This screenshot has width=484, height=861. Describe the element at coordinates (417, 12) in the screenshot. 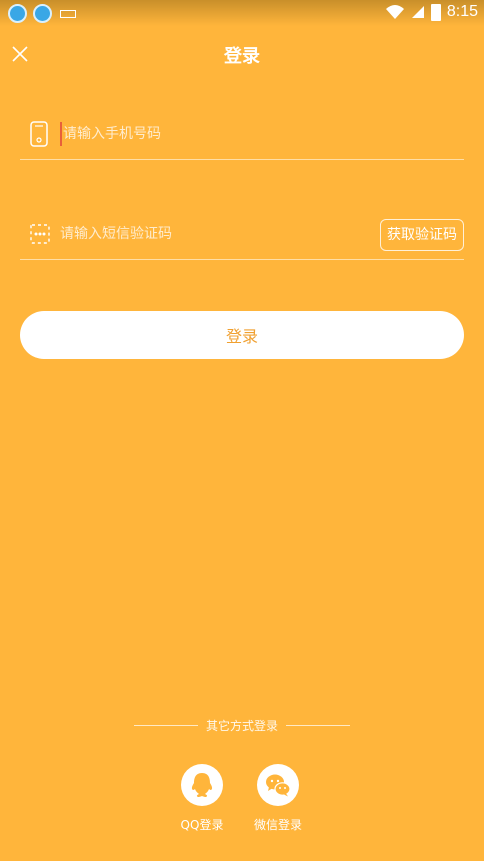

I see `signal-icon` at that location.